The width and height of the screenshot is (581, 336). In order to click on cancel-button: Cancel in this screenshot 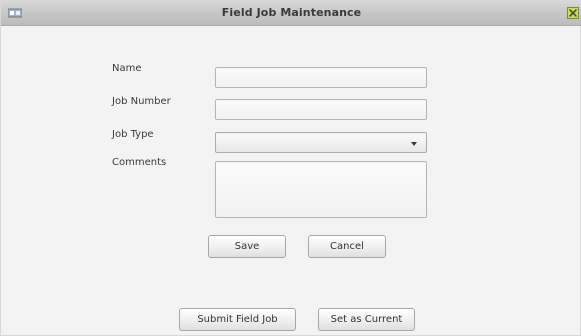, I will do `click(347, 246)`.